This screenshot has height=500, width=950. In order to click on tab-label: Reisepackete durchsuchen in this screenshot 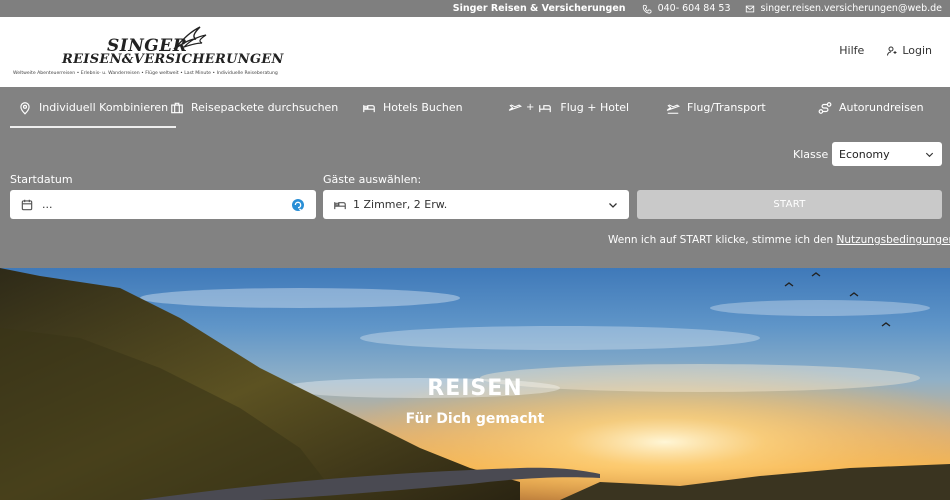, I will do `click(265, 107)`.